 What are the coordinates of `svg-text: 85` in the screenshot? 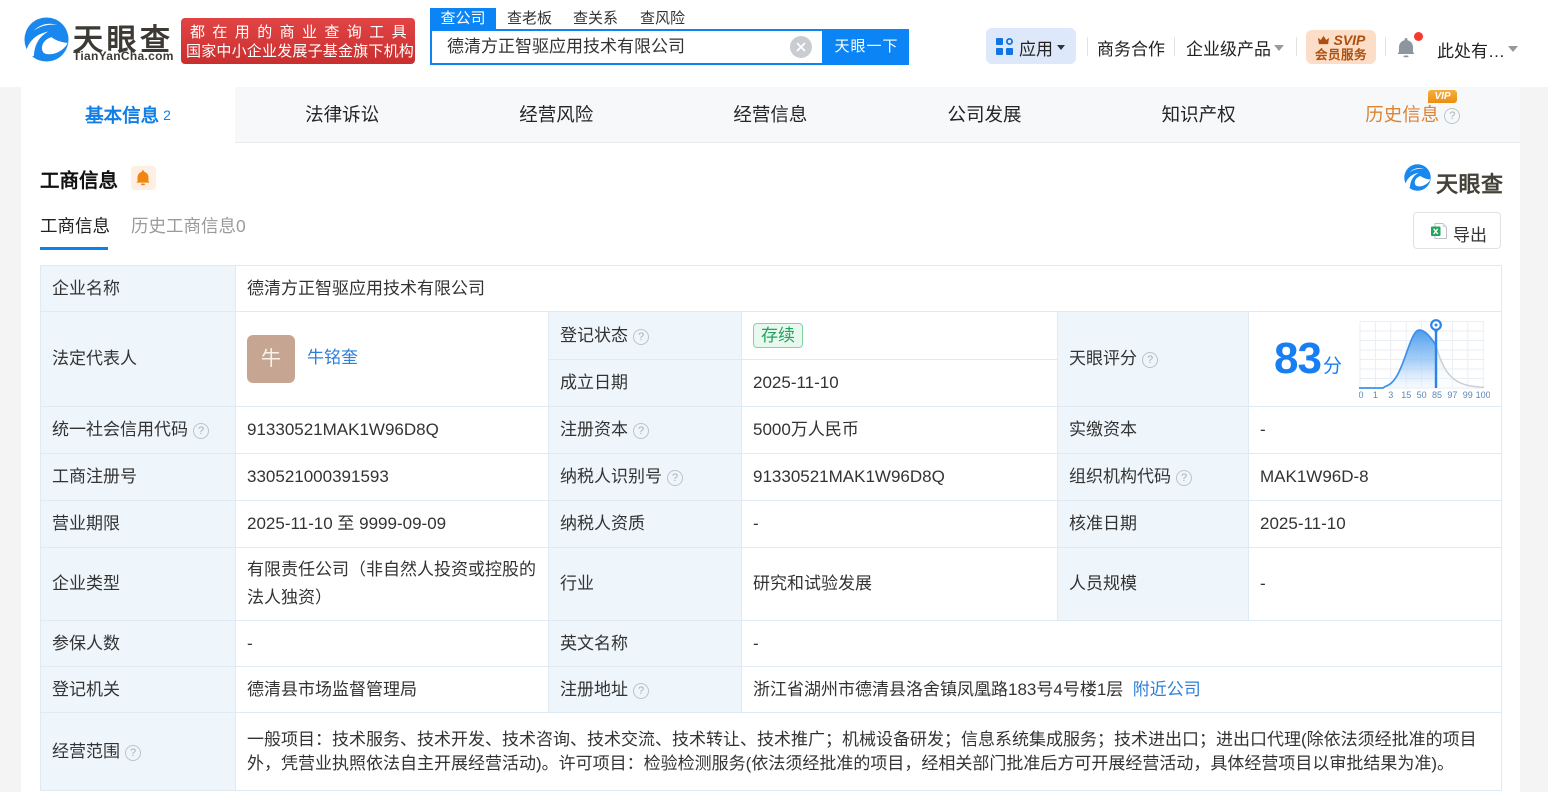 It's located at (1437, 394).